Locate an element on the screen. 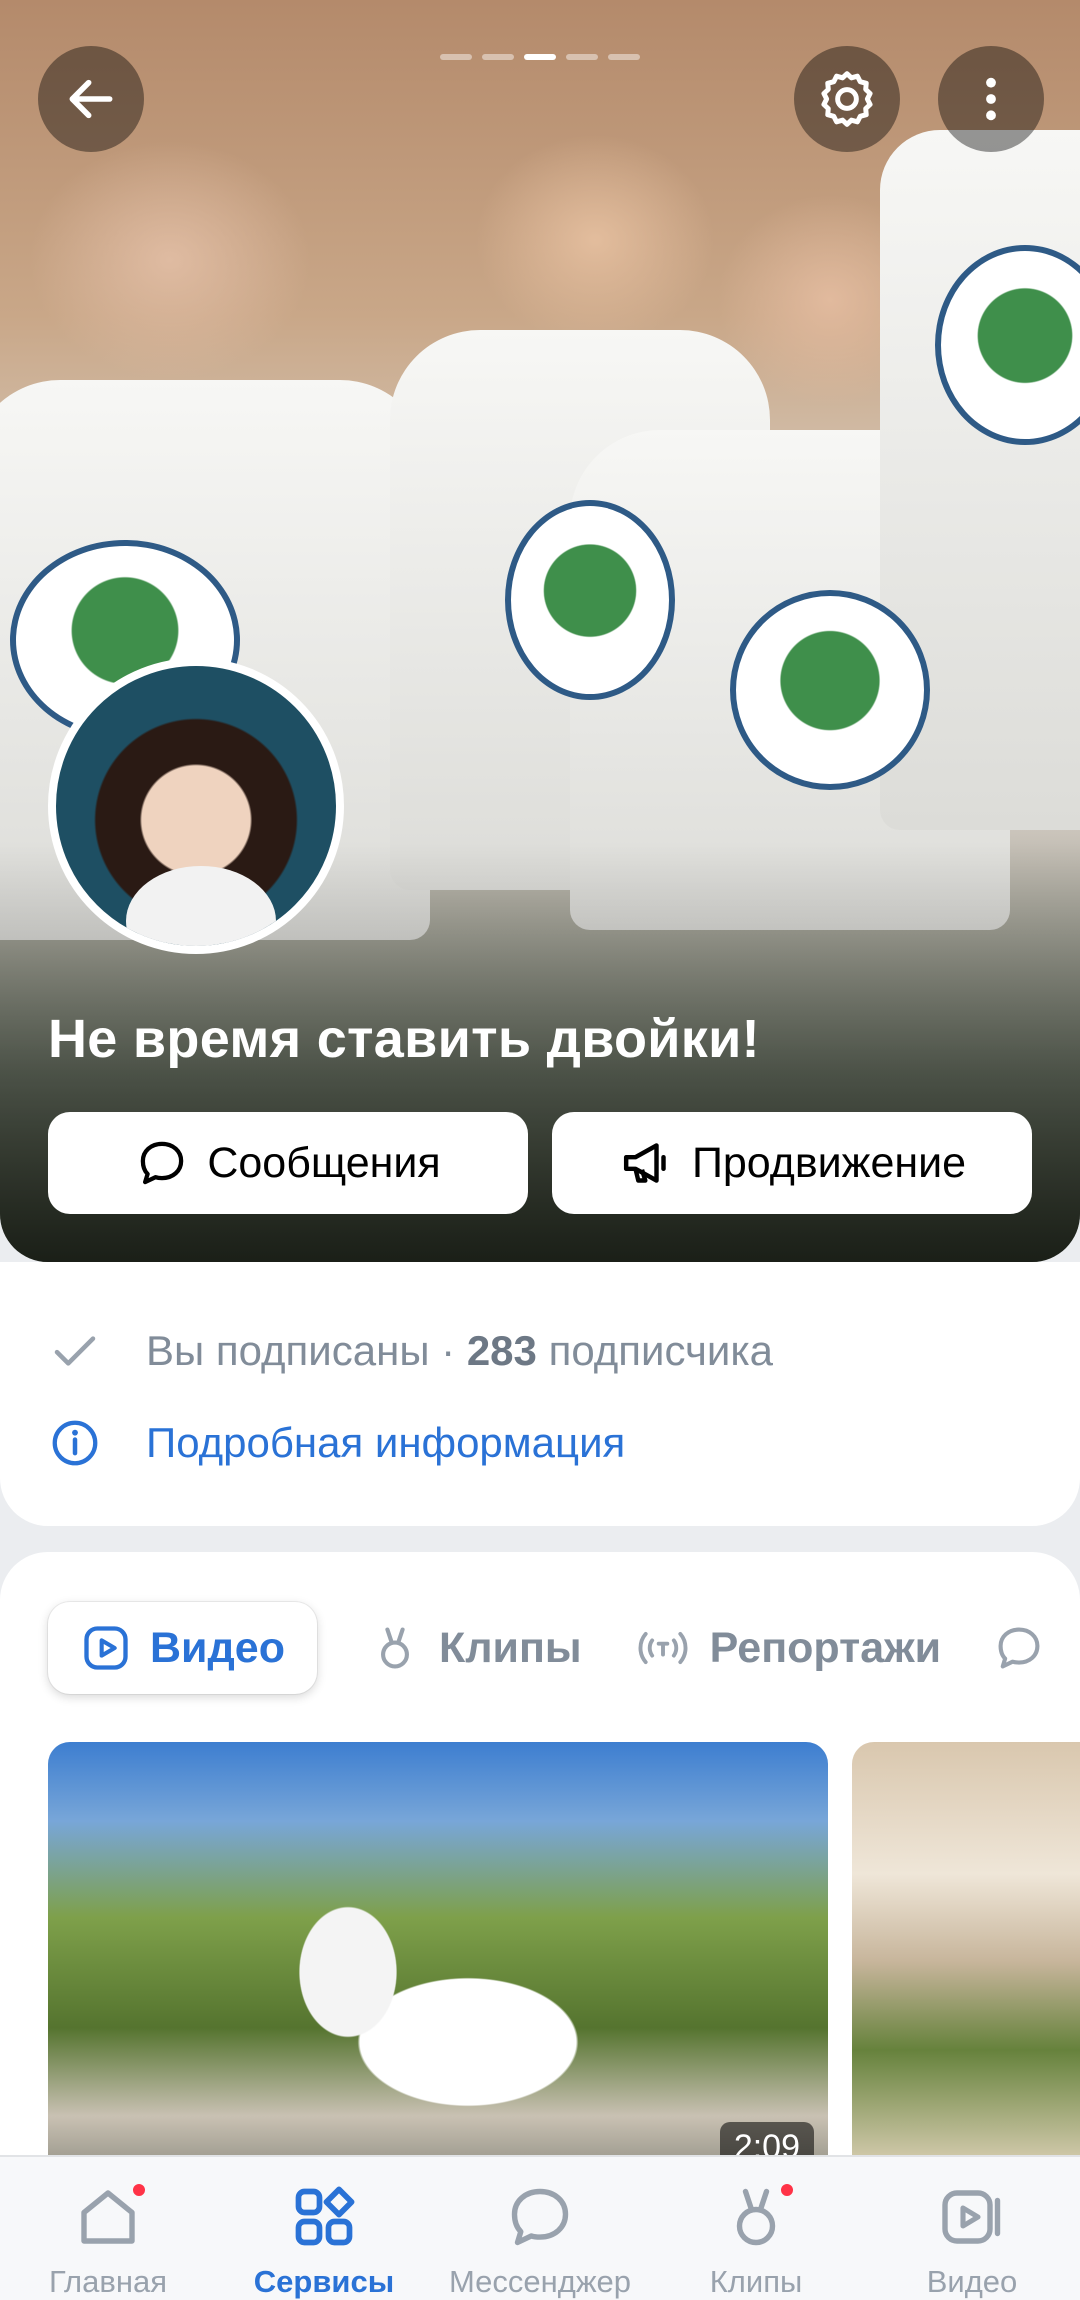  more-button is located at coordinates (991, 99).